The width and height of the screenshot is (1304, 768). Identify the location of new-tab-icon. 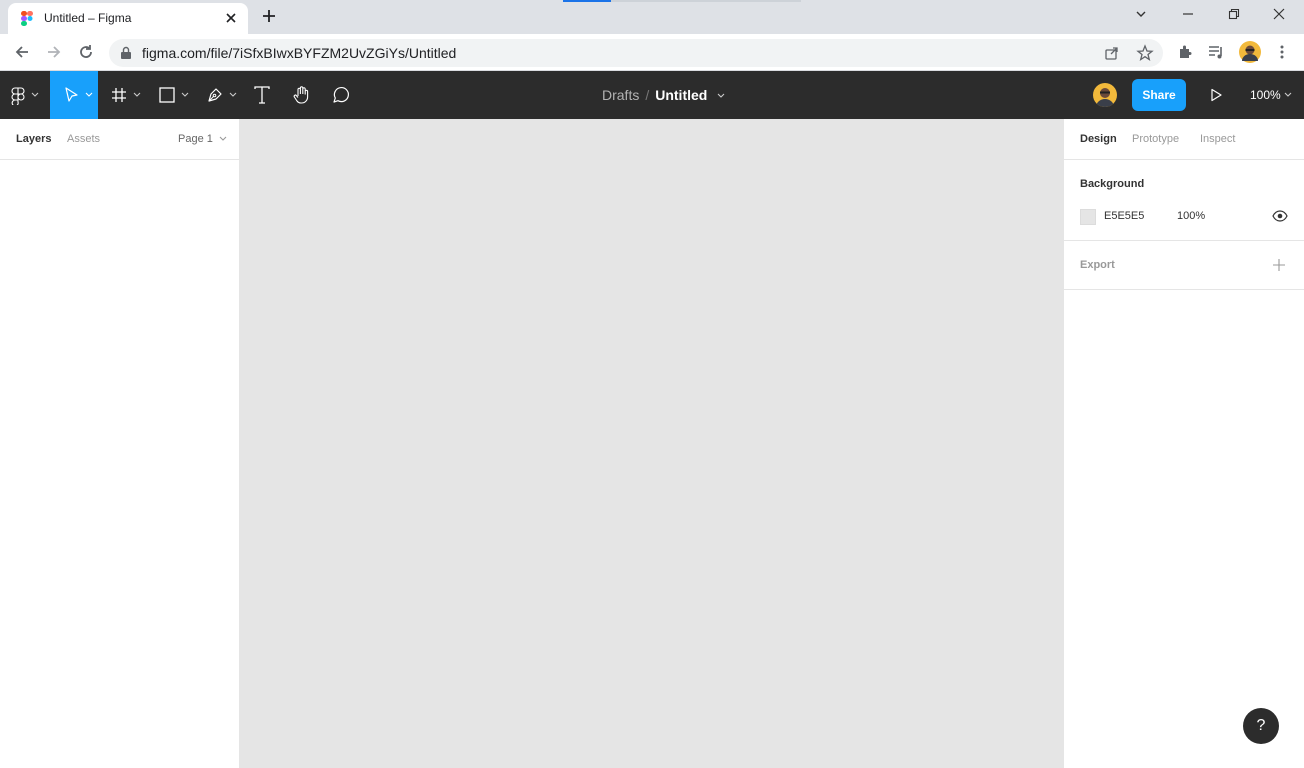
(269, 16).